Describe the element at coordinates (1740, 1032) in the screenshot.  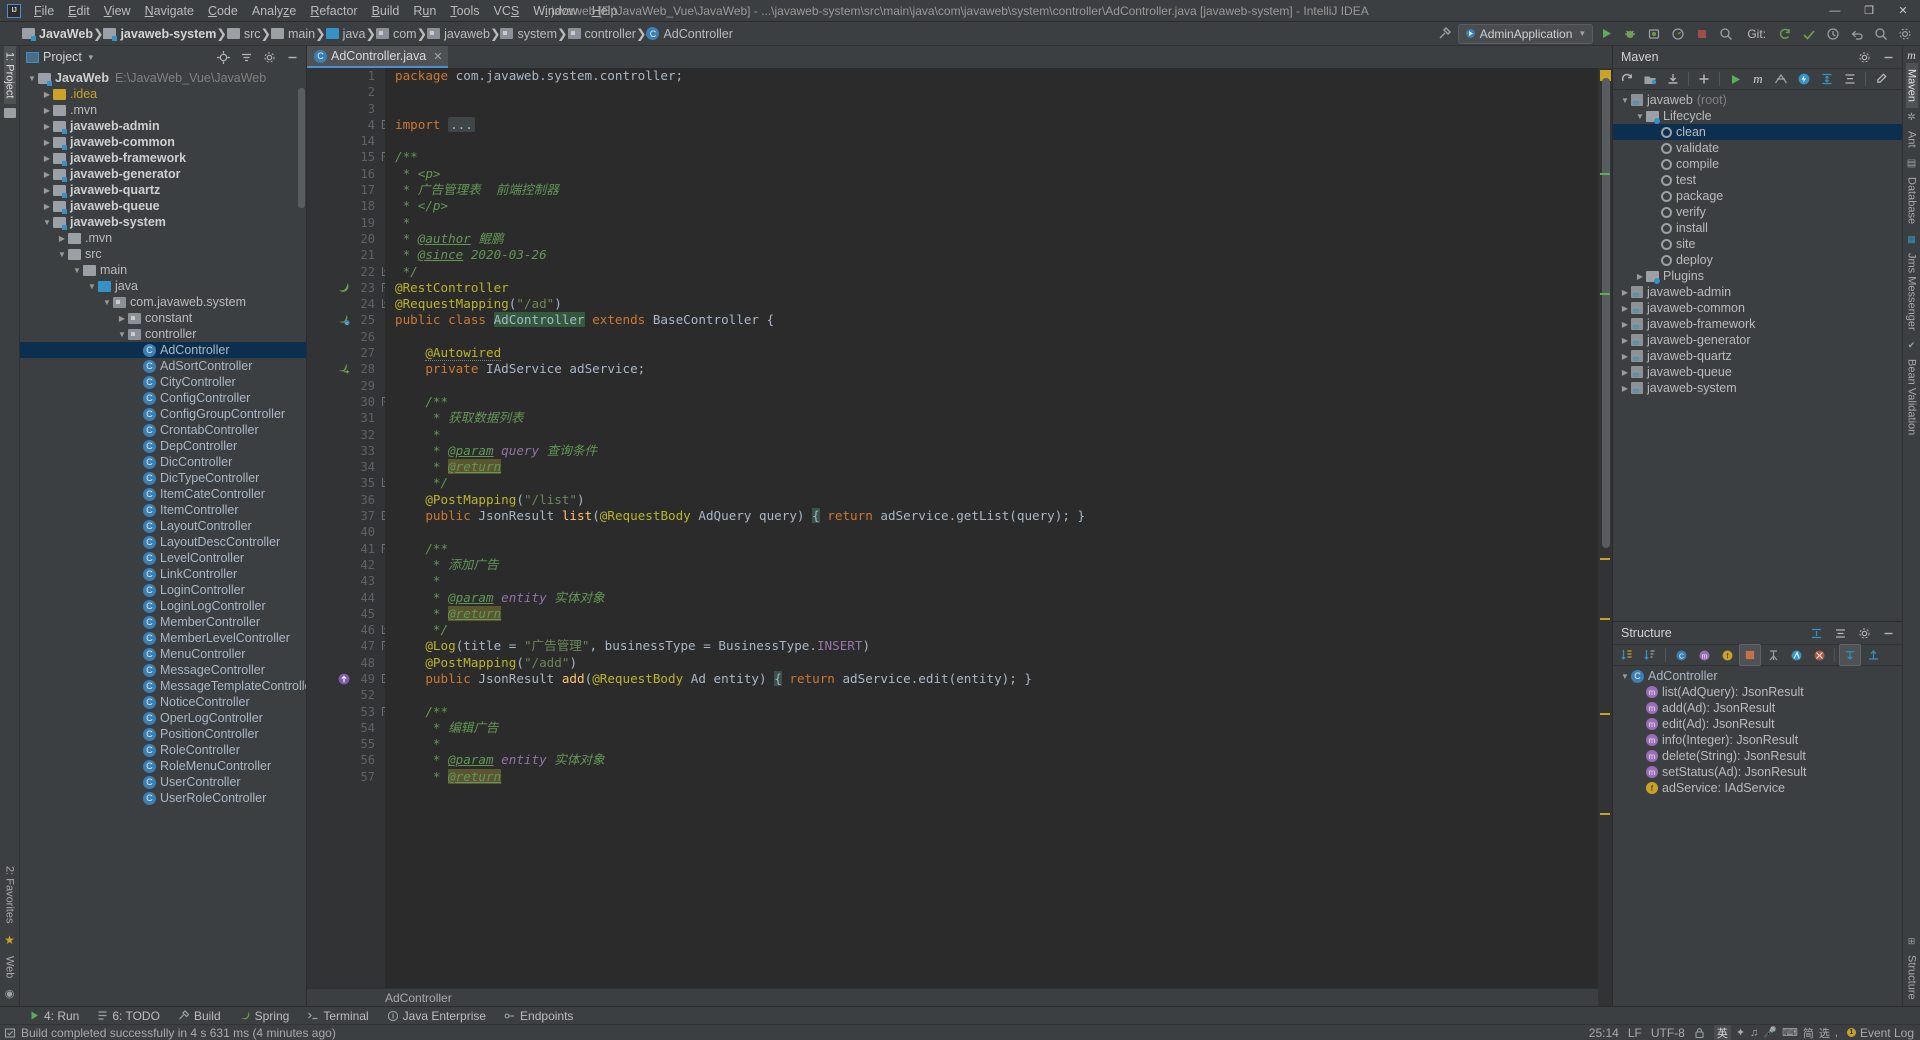
I see `ime-item-1: ✦` at that location.